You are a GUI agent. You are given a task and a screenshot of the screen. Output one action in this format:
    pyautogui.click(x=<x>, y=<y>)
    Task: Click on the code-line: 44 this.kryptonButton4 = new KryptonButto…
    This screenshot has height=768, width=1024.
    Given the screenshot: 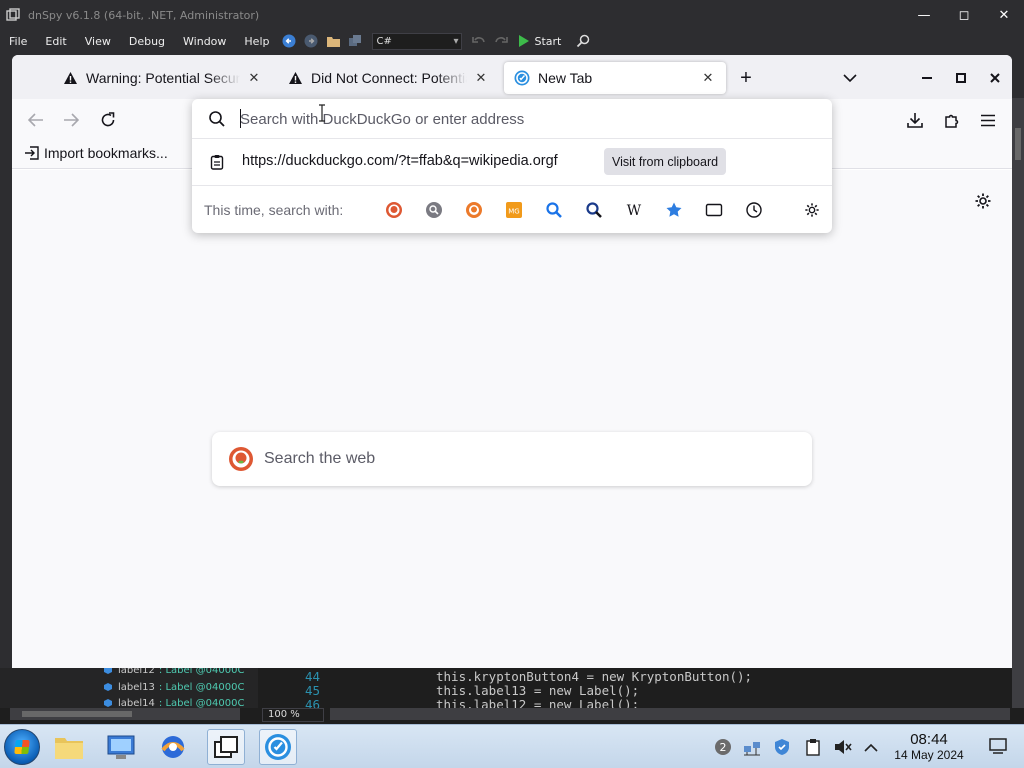 What is the action you would take?
    pyautogui.click(x=528, y=676)
    